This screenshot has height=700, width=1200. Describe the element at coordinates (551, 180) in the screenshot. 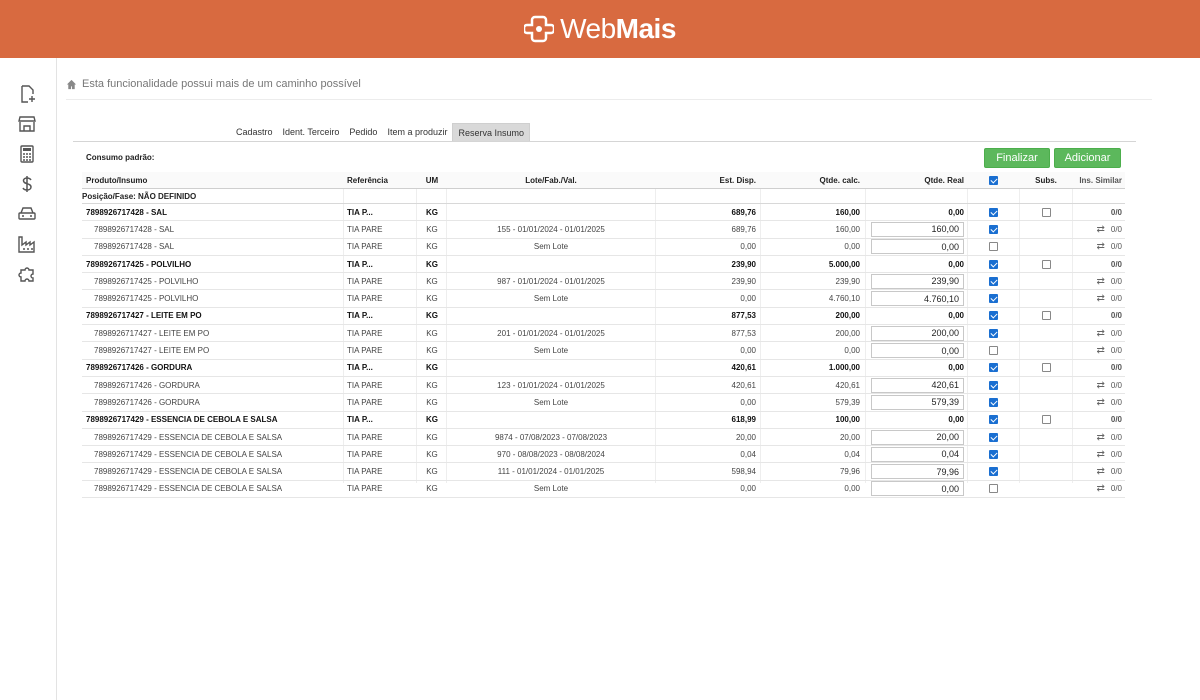

I see `header-lote: Lote/Fab./Val.` at that location.